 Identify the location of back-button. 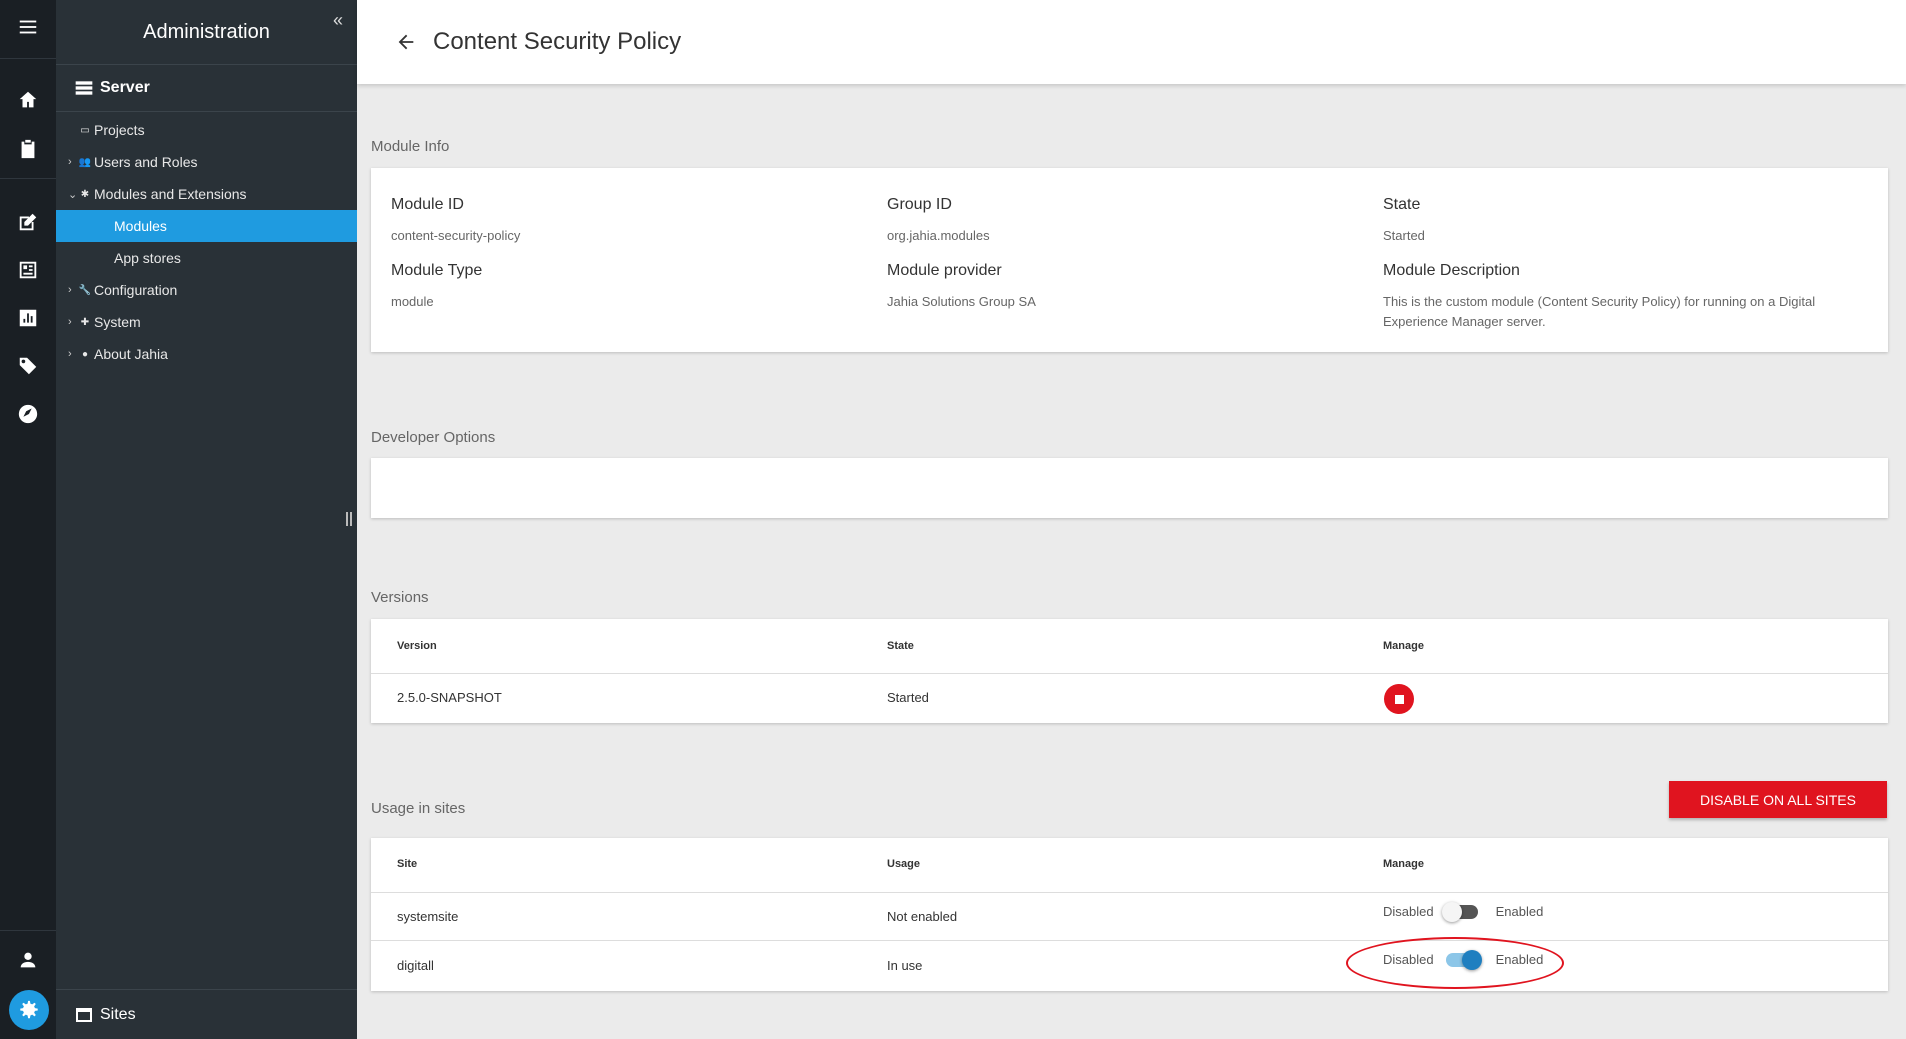
(406, 42).